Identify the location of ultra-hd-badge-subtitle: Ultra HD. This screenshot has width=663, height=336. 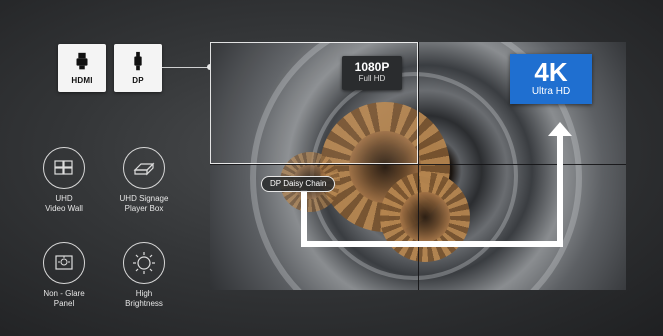
(551, 91).